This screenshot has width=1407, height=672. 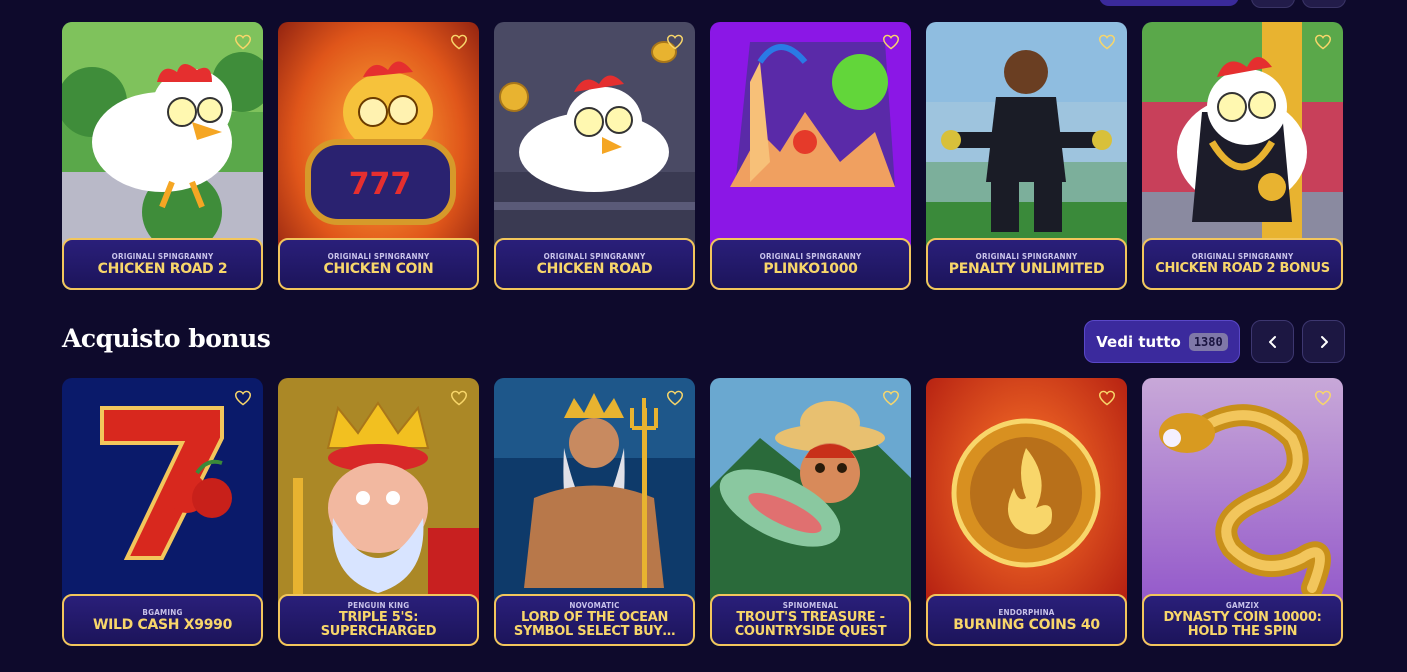 I want to click on game-title: Chicken Coin, so click(x=378, y=268).